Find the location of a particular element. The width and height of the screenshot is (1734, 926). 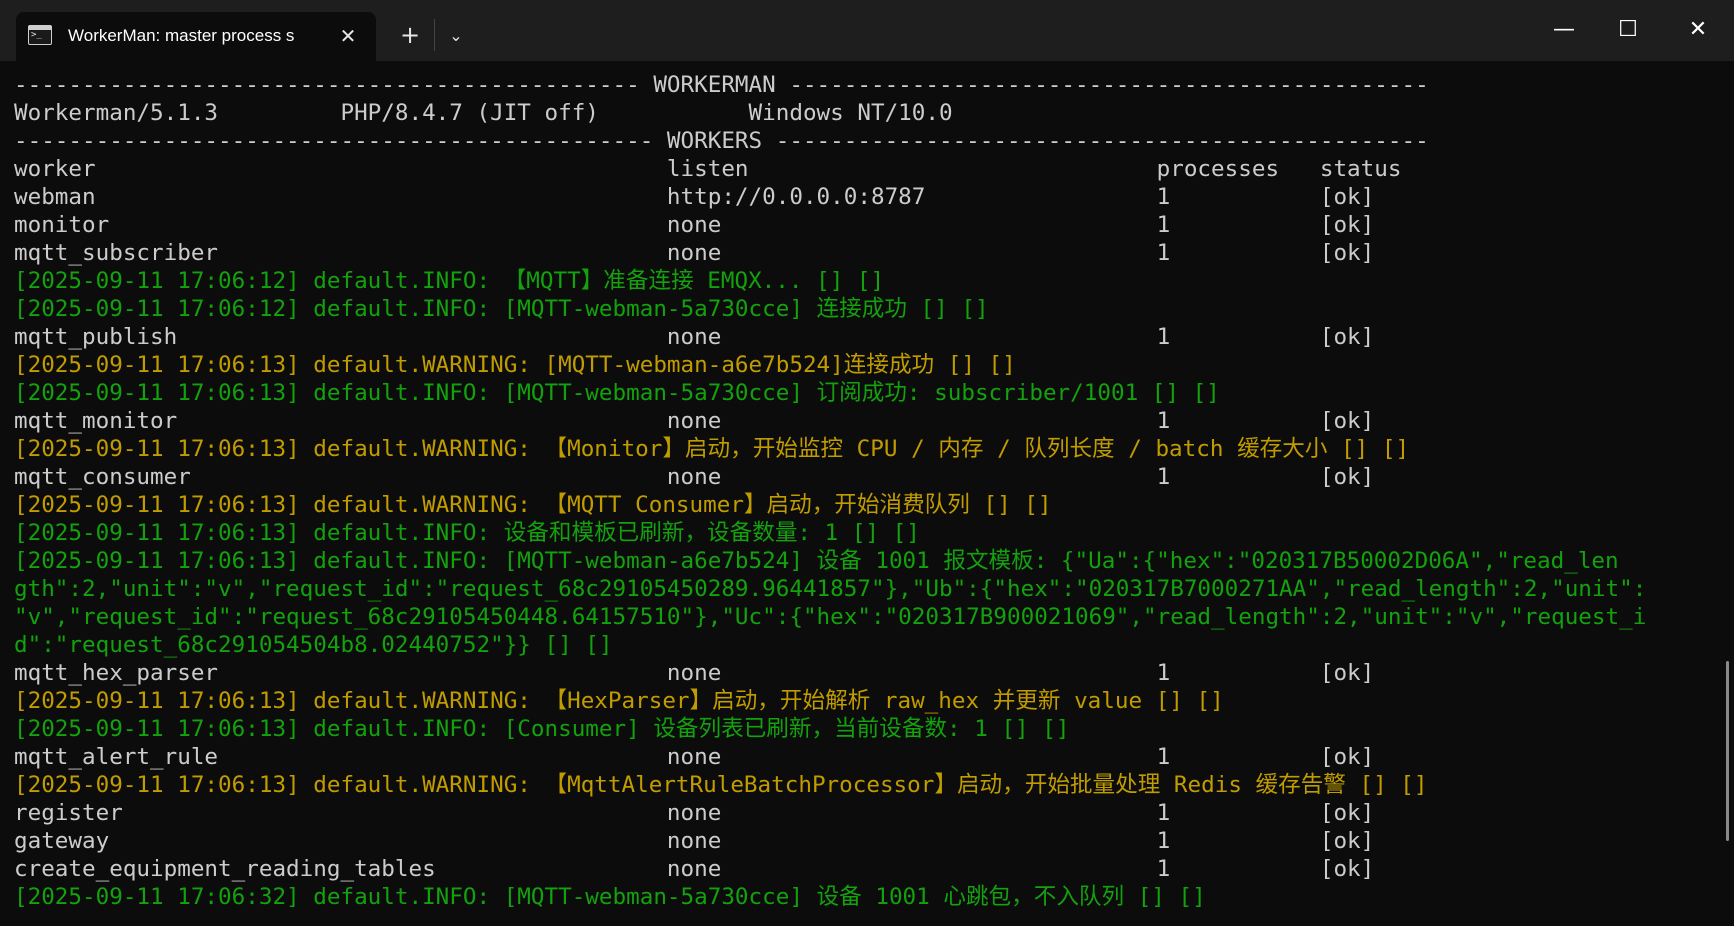

terminal-line: mqtt_subscriber none 1 [ok] is located at coordinates (694, 253).